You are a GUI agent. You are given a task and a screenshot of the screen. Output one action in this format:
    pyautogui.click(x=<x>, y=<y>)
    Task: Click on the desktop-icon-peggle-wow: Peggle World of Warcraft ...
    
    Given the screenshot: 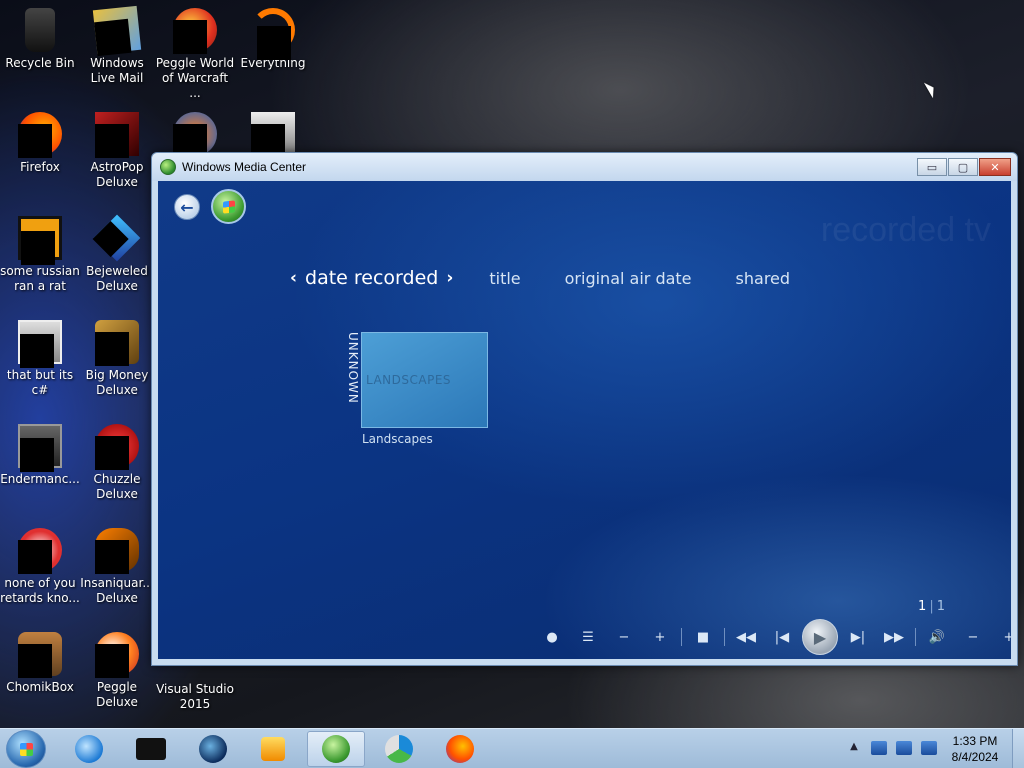 What is the action you would take?
    pyautogui.click(x=195, y=54)
    